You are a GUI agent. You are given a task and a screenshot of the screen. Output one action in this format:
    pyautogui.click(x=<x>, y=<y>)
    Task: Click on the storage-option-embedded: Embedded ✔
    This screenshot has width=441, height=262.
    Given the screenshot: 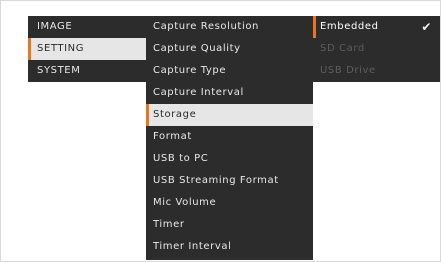 What is the action you would take?
    pyautogui.click(x=376, y=27)
    